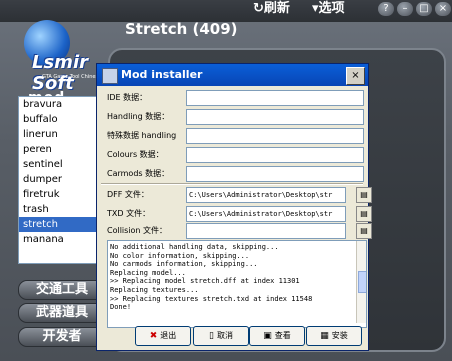 The height and width of the screenshot is (361, 452). I want to click on view-button: ▣ 查看, so click(277, 336).